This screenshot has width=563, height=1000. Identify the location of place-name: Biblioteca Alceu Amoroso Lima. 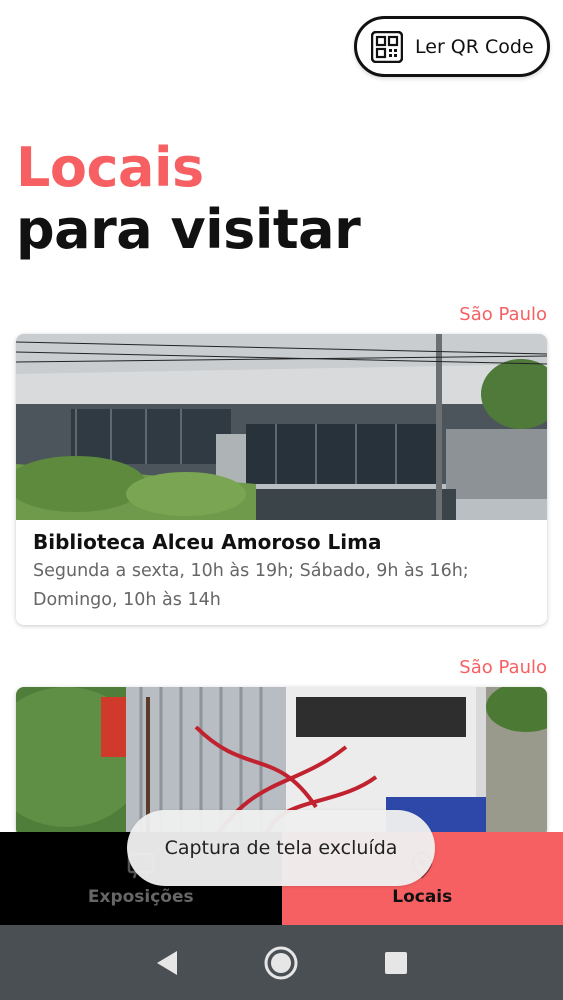
(207, 542).